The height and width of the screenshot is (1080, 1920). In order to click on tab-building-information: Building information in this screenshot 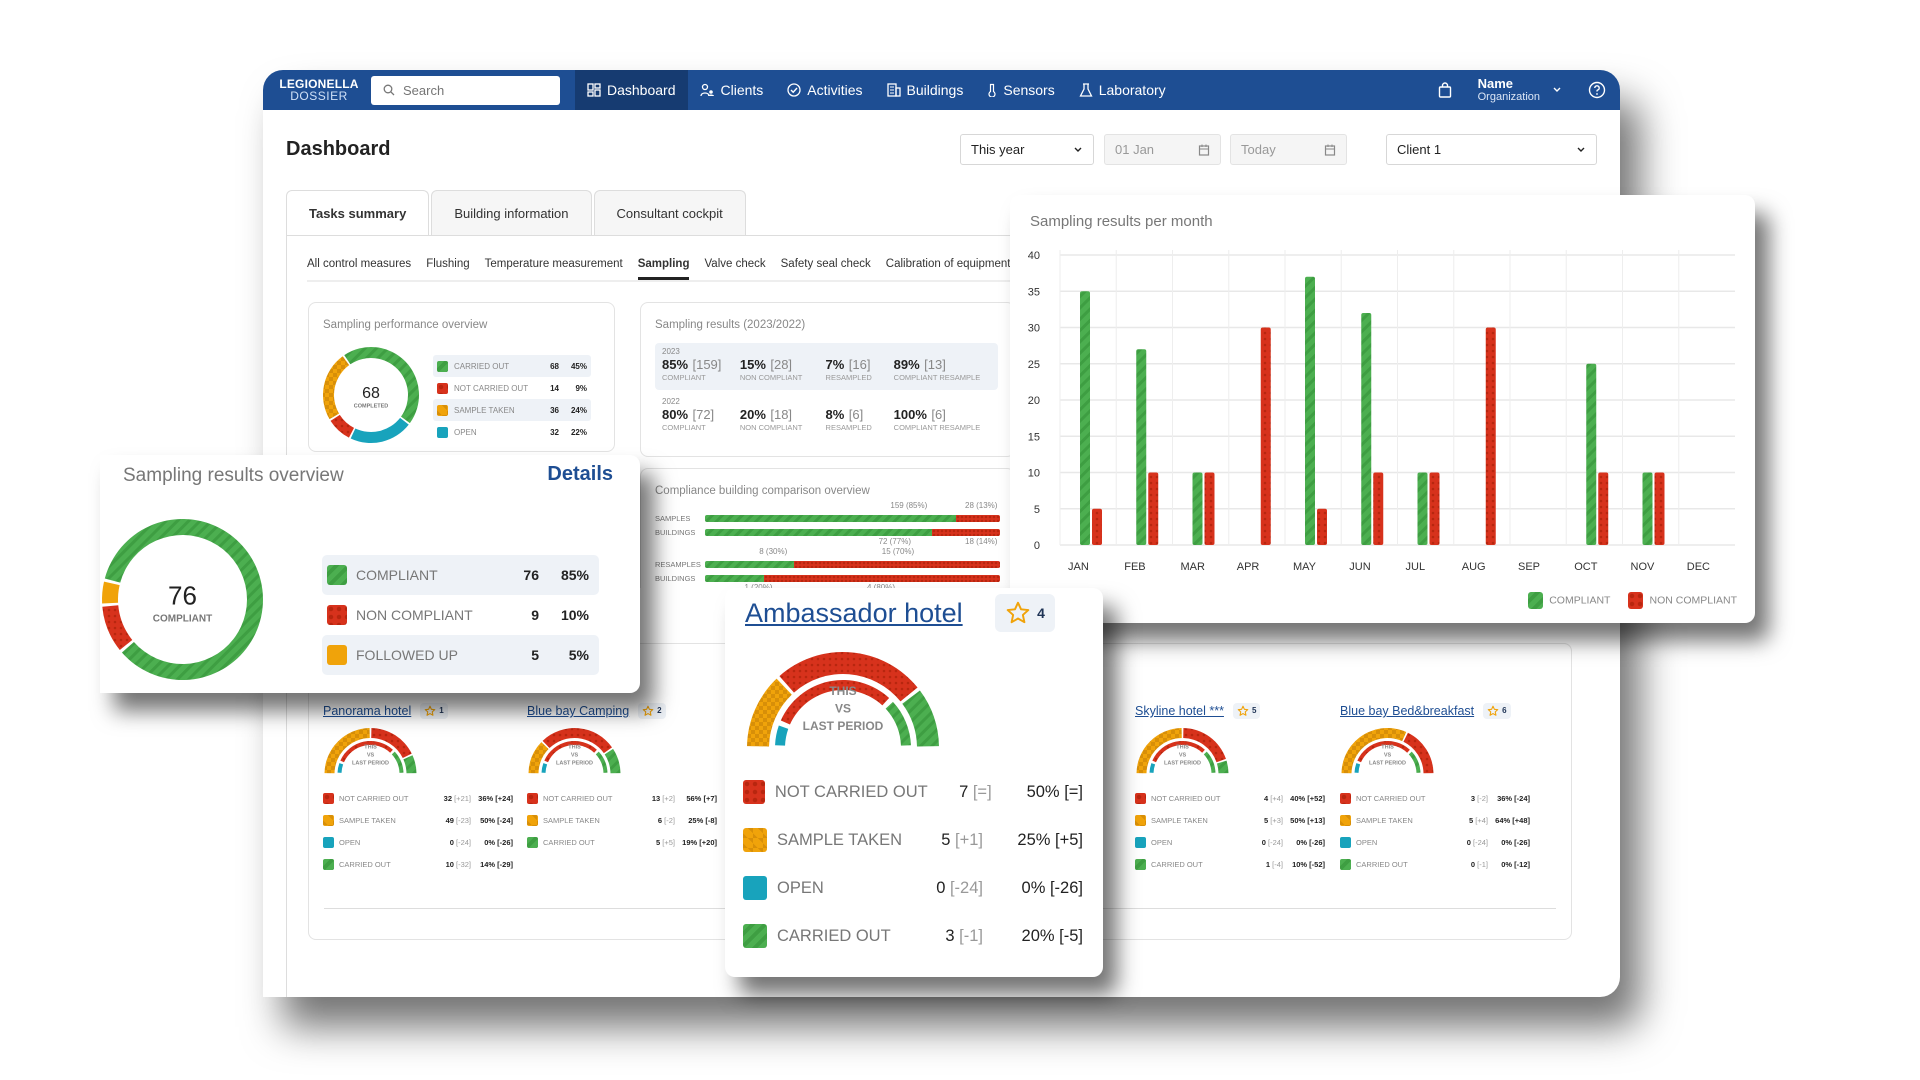, I will do `click(511, 213)`.